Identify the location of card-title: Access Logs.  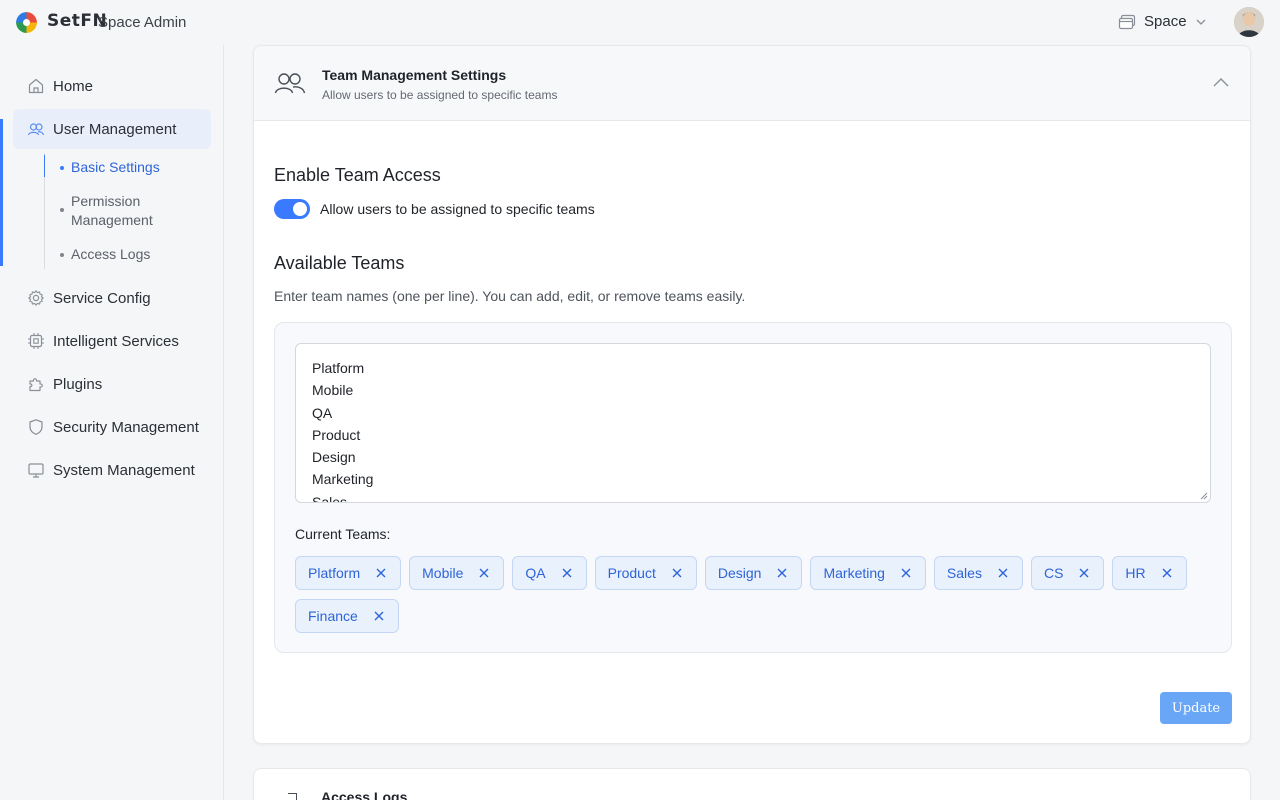
(364, 794).